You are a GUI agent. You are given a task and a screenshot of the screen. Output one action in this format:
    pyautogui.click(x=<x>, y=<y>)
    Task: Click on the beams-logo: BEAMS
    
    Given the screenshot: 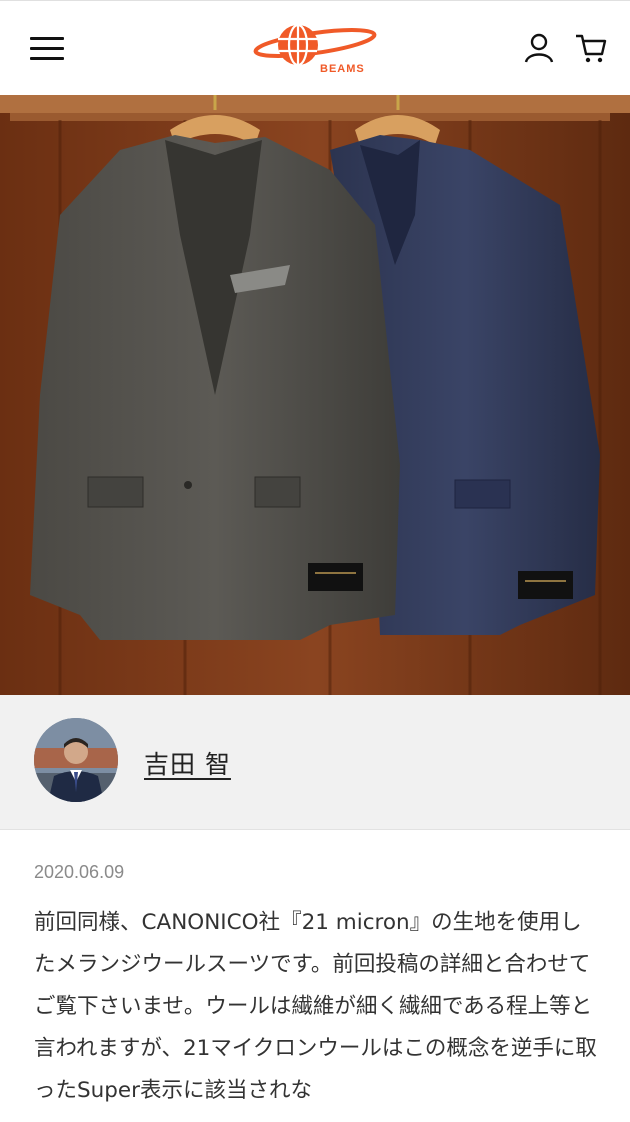 What is the action you would take?
    pyautogui.click(x=315, y=48)
    